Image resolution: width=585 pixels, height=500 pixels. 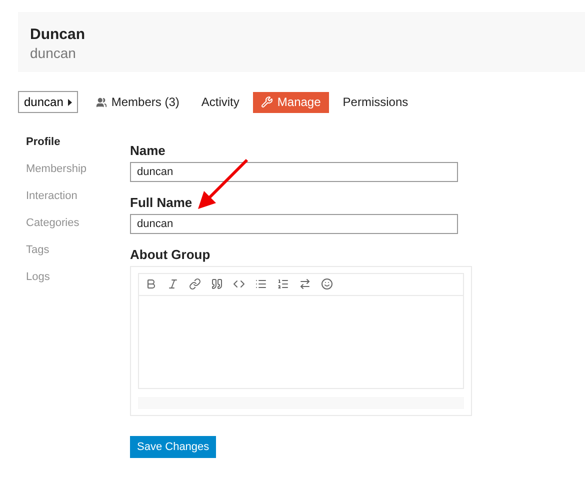 I want to click on numbered-list-icon, so click(x=284, y=285).